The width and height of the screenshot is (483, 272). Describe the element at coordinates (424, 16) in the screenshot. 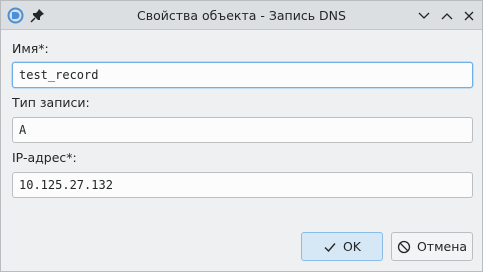

I see `chevron-down-icon` at that location.